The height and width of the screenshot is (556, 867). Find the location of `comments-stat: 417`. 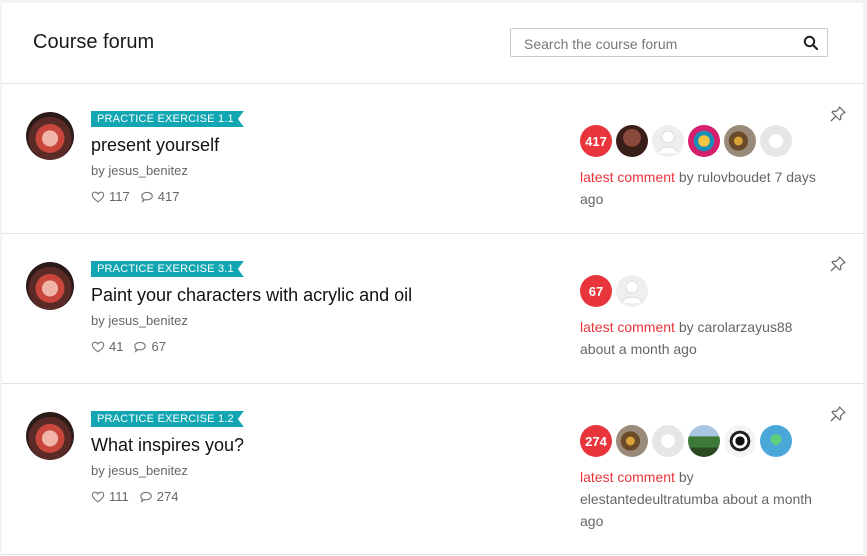

comments-stat: 417 is located at coordinates (160, 196).